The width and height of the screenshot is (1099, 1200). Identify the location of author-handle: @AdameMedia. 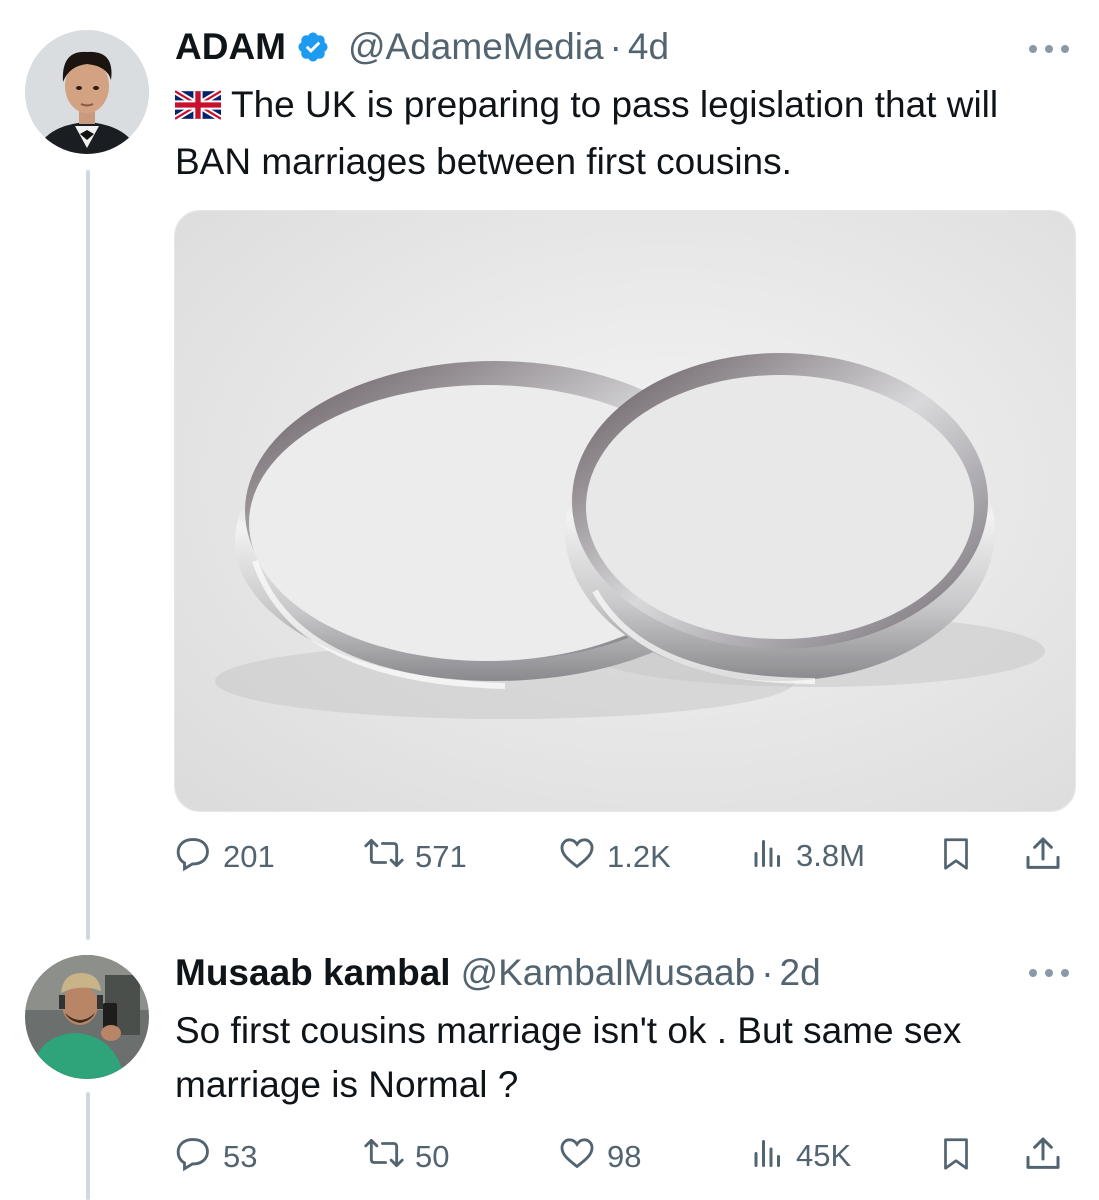
(476, 47).